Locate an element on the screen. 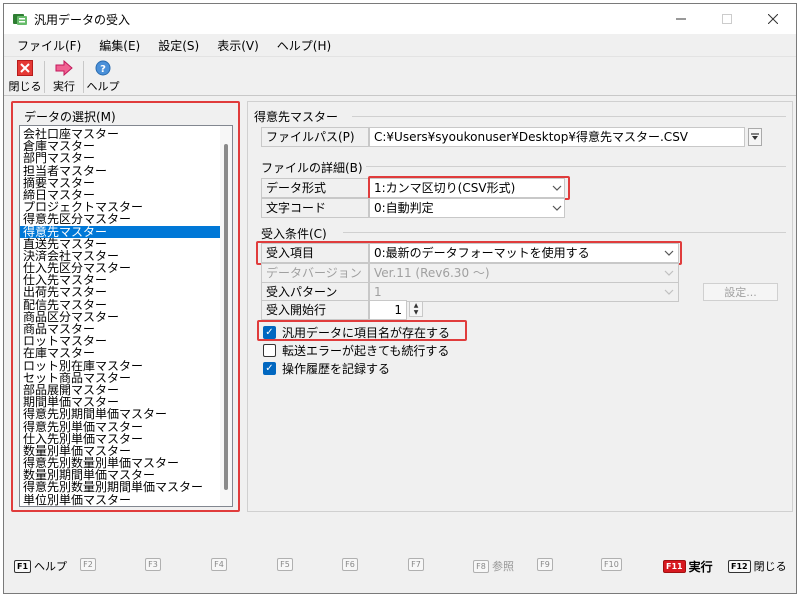 This screenshot has width=800, height=597. list-item: ロット別在庫マスター is located at coordinates (120, 366).